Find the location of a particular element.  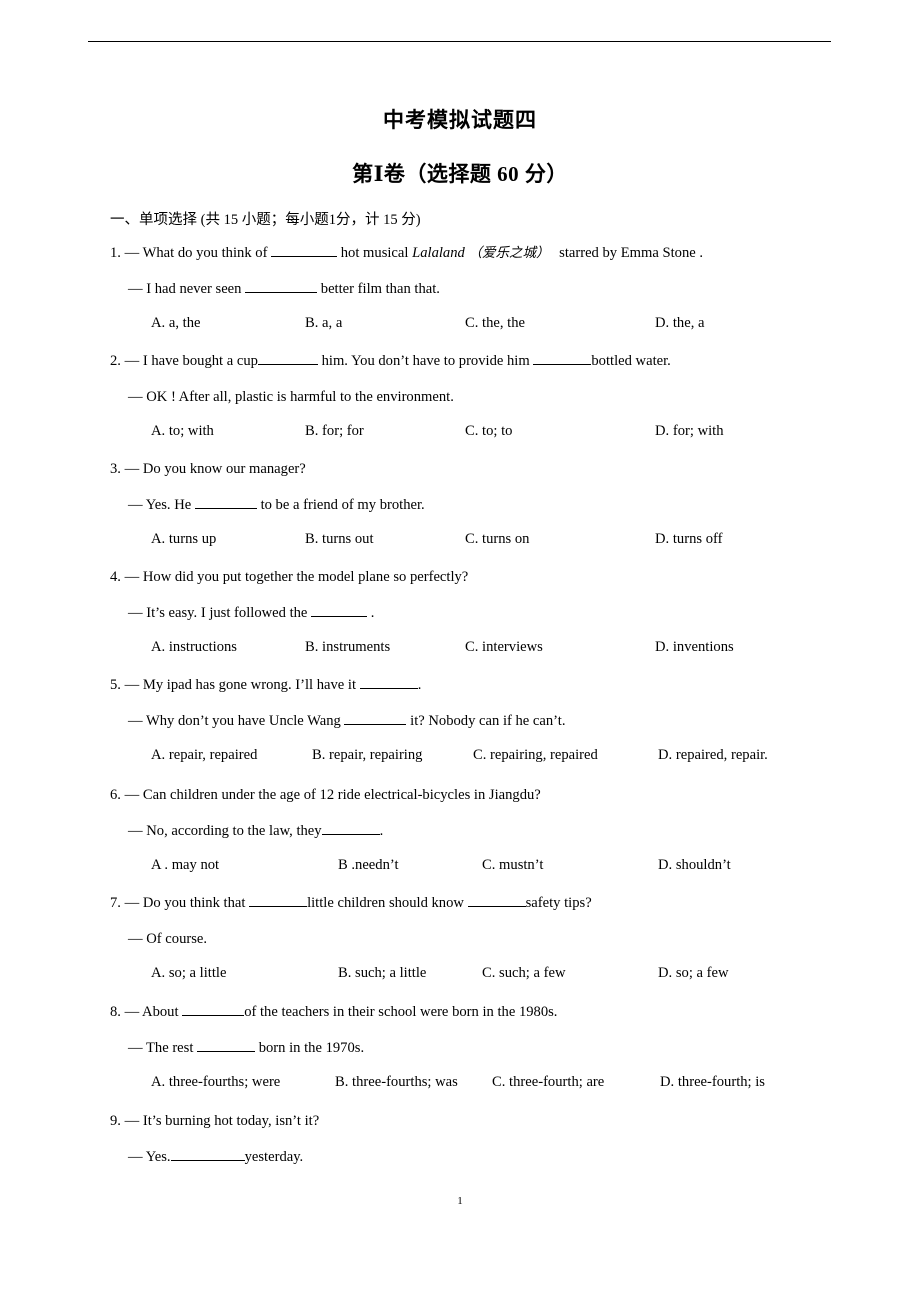

question-5-option-b: B. repair, repairing is located at coordinates (367, 755).